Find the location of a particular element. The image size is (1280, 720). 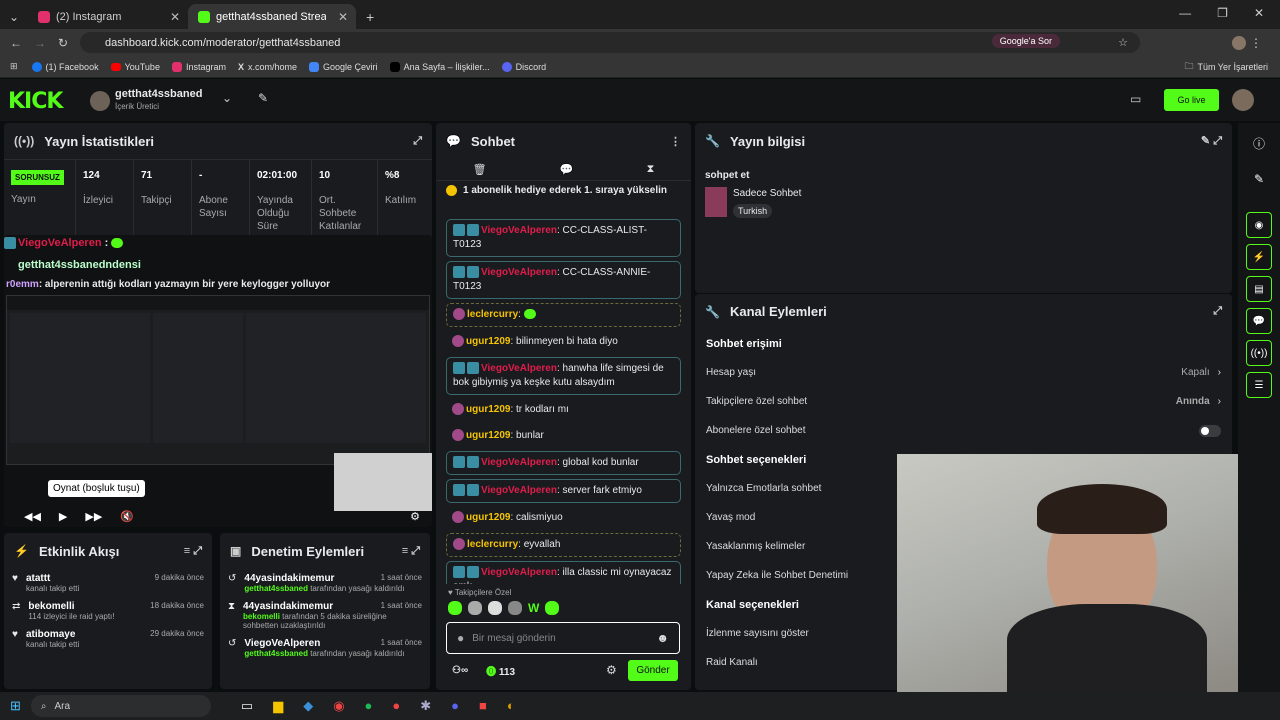

discord-icon: ● is located at coordinates (455, 706).